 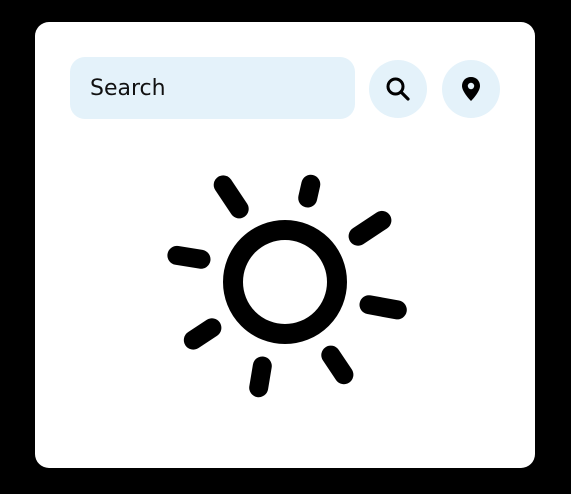 I want to click on location-button, so click(x=471, y=89).